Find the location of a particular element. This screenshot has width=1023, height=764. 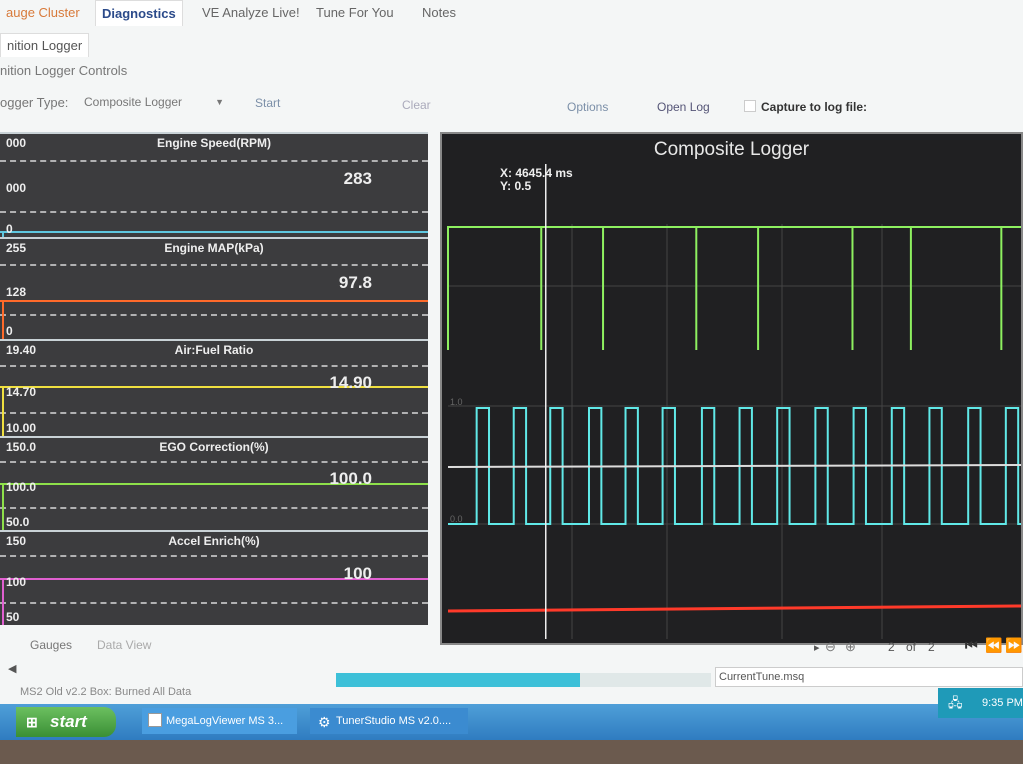

open-log-button: Open Log is located at coordinates (683, 107).